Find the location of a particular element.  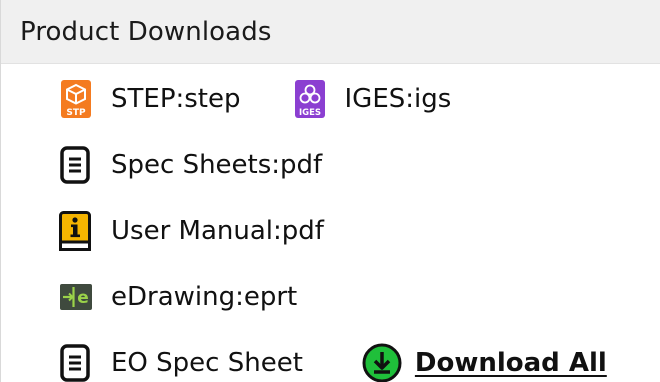

step-download-link: STP STEP:step is located at coordinates (150, 99).